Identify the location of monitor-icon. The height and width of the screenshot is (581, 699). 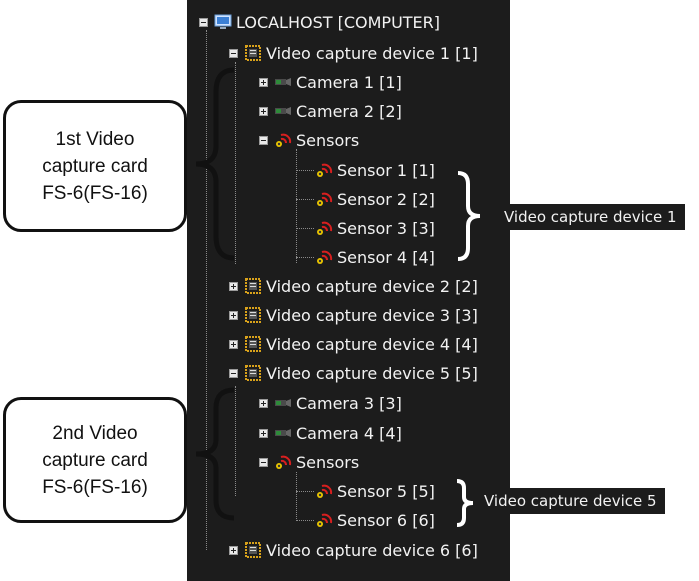
(223, 22).